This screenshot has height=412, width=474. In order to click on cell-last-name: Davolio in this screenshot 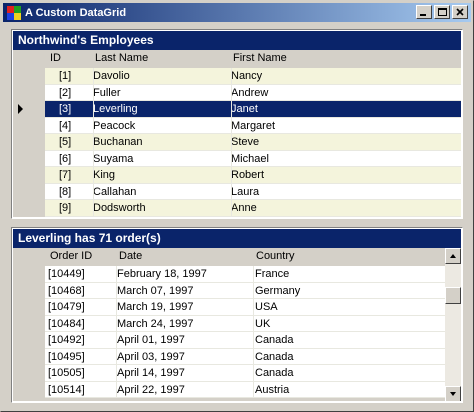, I will do `click(111, 76)`.